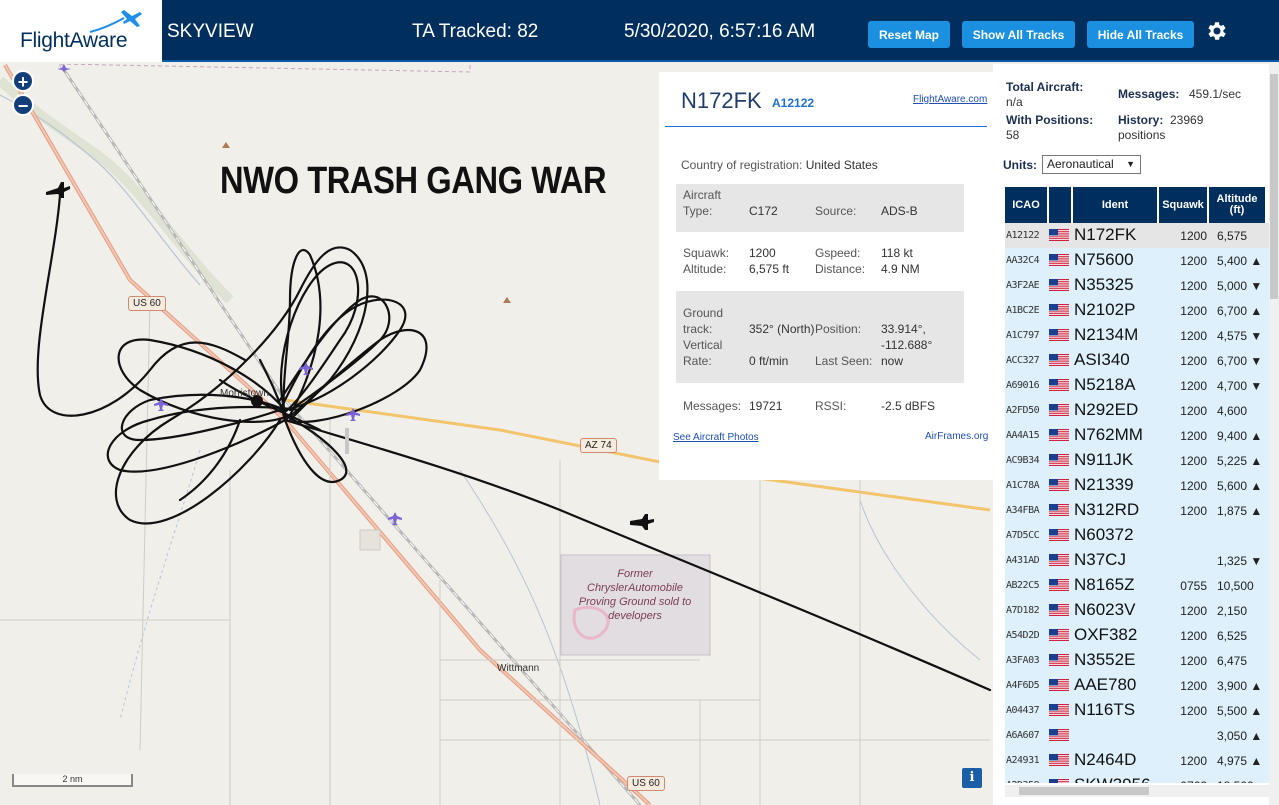  I want to click on zoom-in-button: +, so click(23, 81).